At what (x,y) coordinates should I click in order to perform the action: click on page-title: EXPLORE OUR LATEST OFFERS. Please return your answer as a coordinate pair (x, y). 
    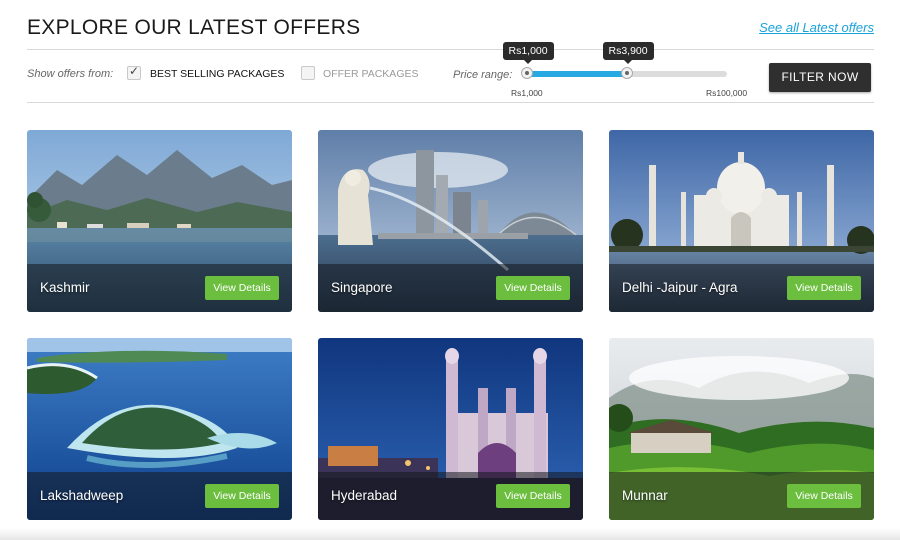
    Looking at the image, I should click on (194, 27).